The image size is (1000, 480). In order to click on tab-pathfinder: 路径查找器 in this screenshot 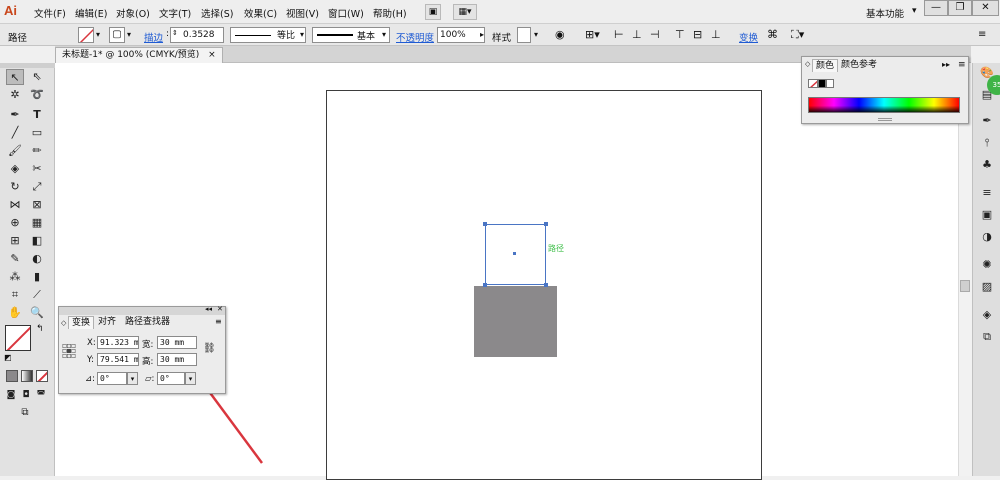, I will do `click(147, 322)`.